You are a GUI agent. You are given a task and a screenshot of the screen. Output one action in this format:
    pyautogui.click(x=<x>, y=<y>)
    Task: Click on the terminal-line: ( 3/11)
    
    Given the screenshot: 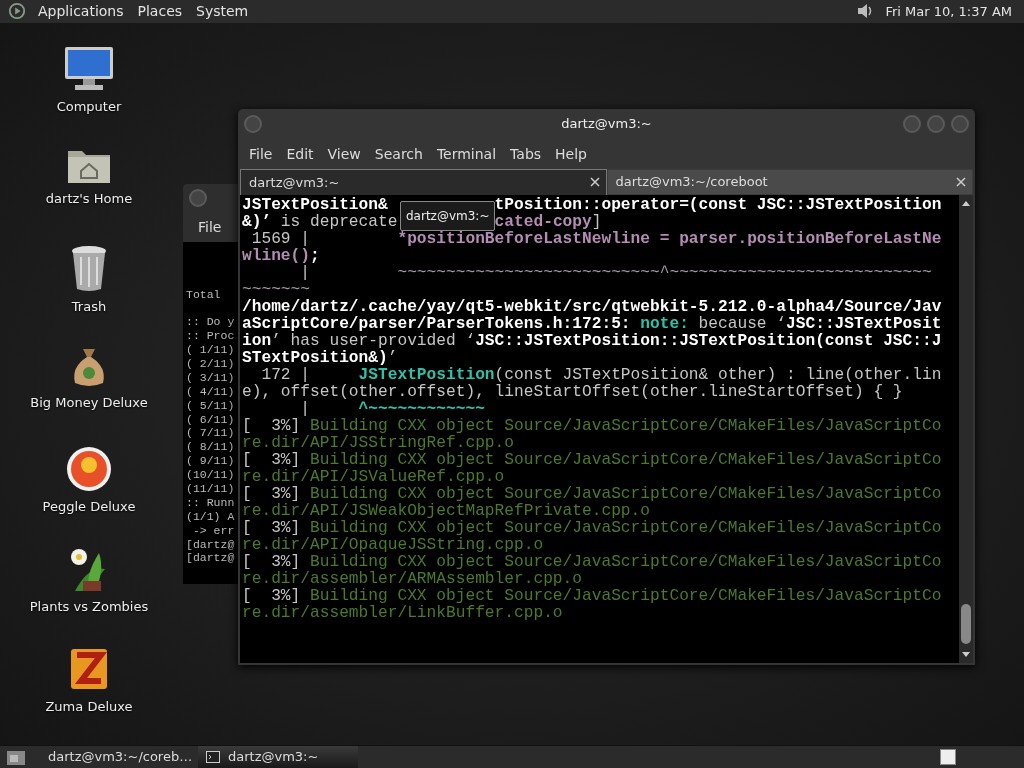 What is the action you would take?
    pyautogui.click(x=211, y=377)
    